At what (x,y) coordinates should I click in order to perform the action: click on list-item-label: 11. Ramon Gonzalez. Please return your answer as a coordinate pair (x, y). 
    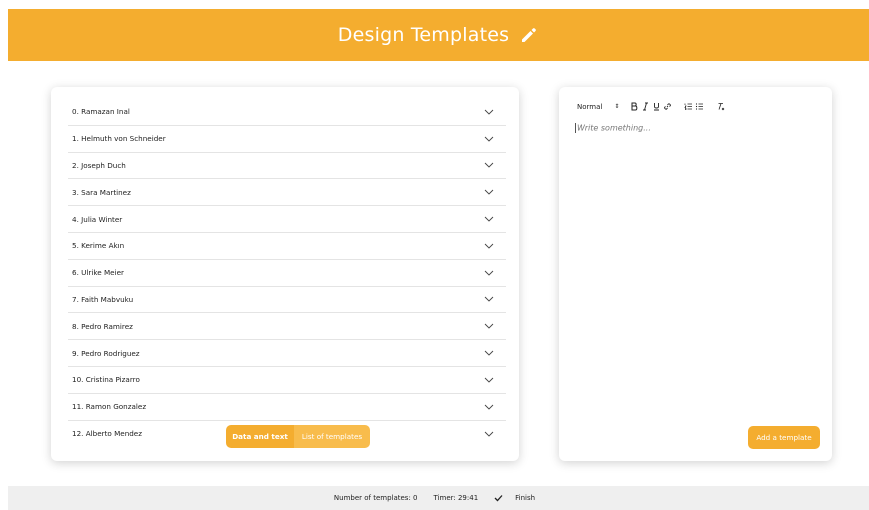
    Looking at the image, I should click on (109, 407).